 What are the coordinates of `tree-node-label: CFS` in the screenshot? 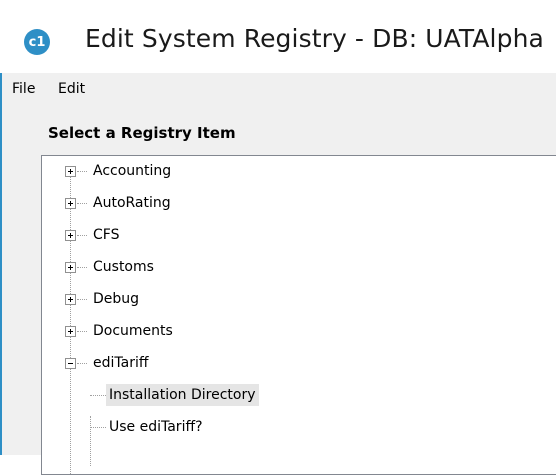 It's located at (106, 235).